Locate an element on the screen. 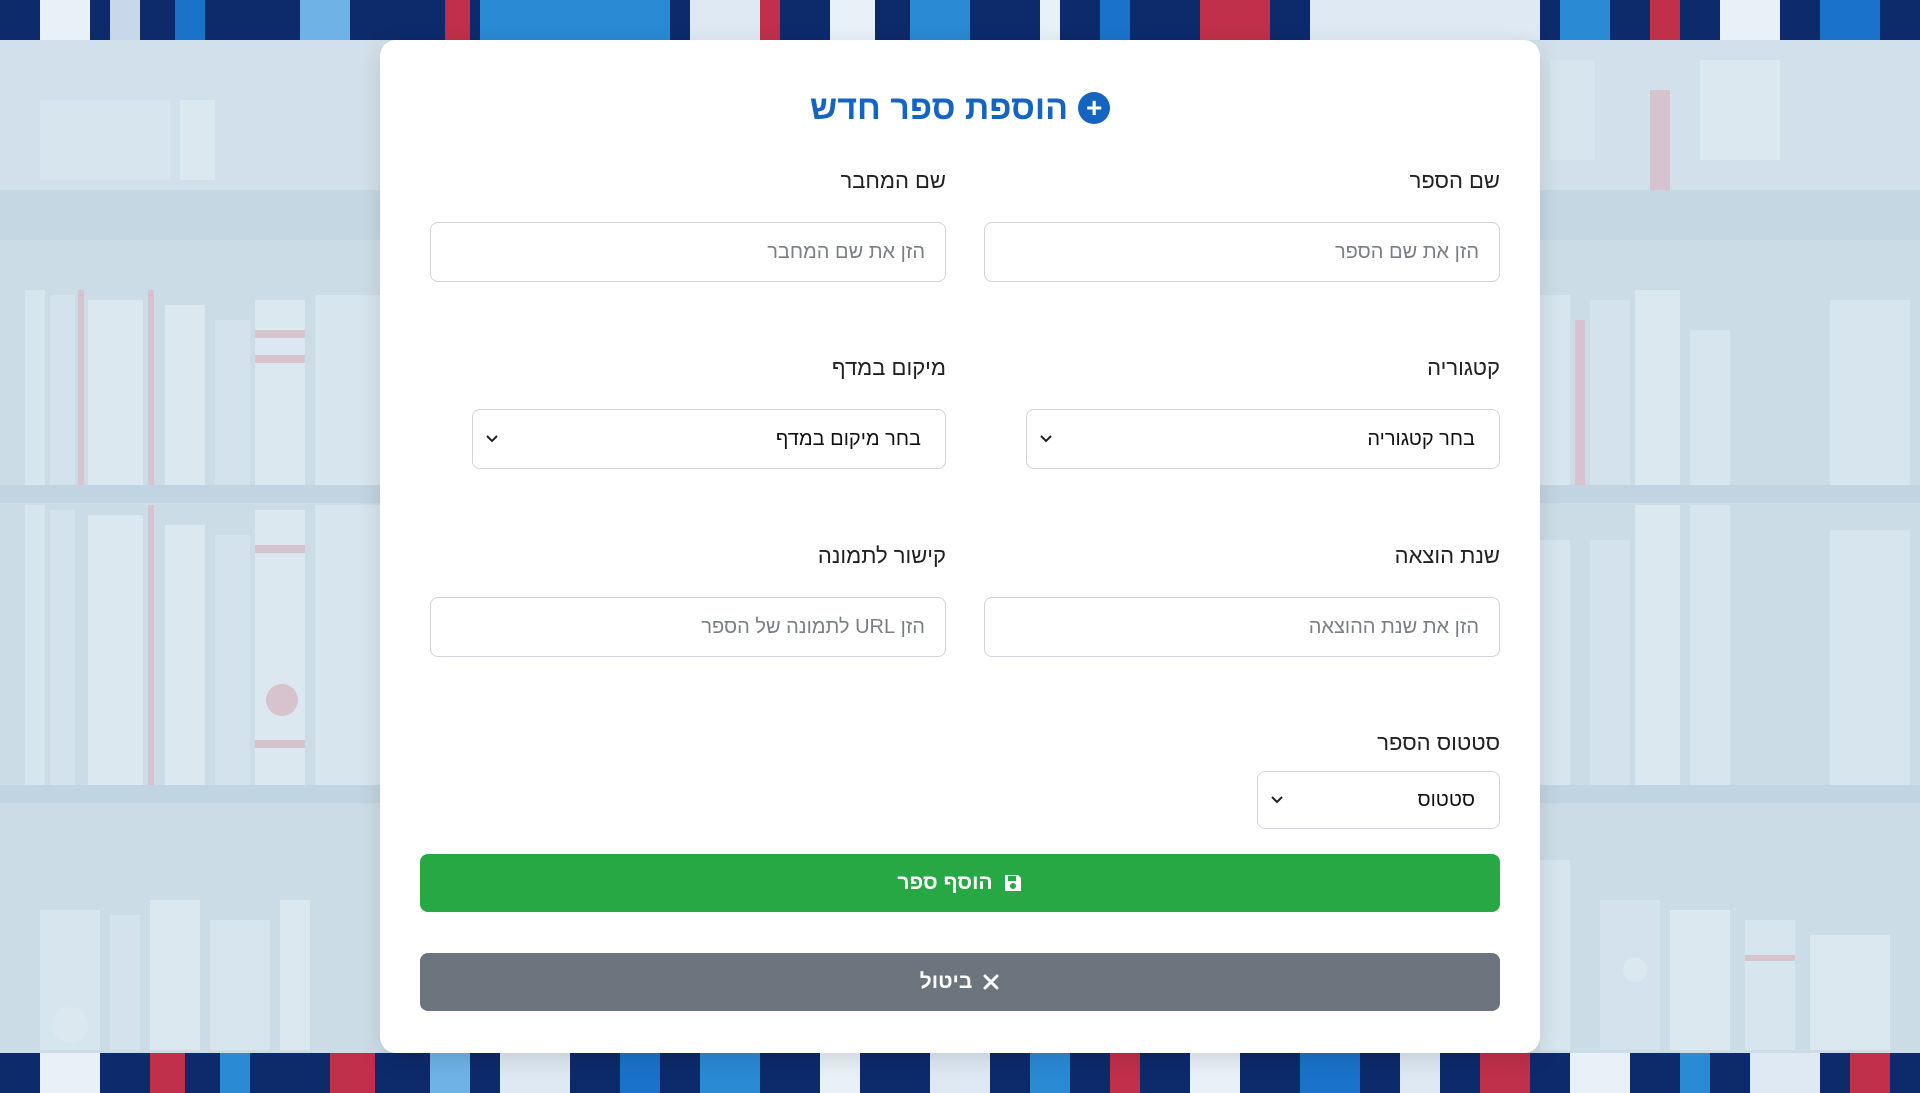  shelf-location-selected-value: בחר מיקום במדף is located at coordinates (848, 438).